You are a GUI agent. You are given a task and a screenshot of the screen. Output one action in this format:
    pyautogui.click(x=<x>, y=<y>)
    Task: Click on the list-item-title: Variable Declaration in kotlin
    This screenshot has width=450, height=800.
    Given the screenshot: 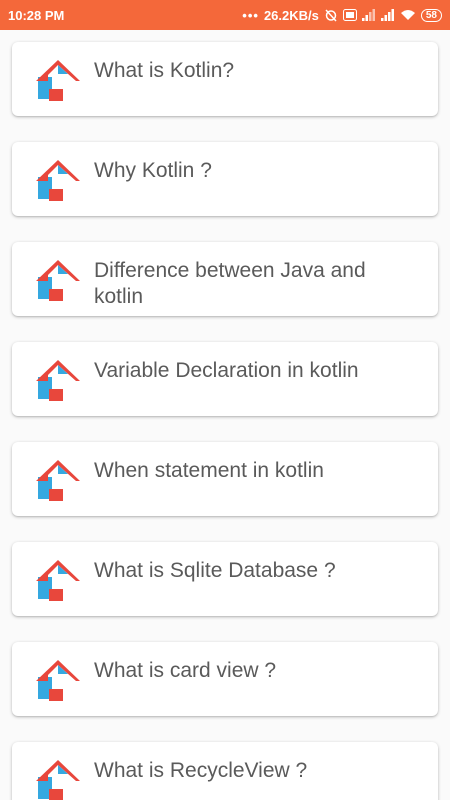 What is the action you would take?
    pyautogui.click(x=226, y=370)
    